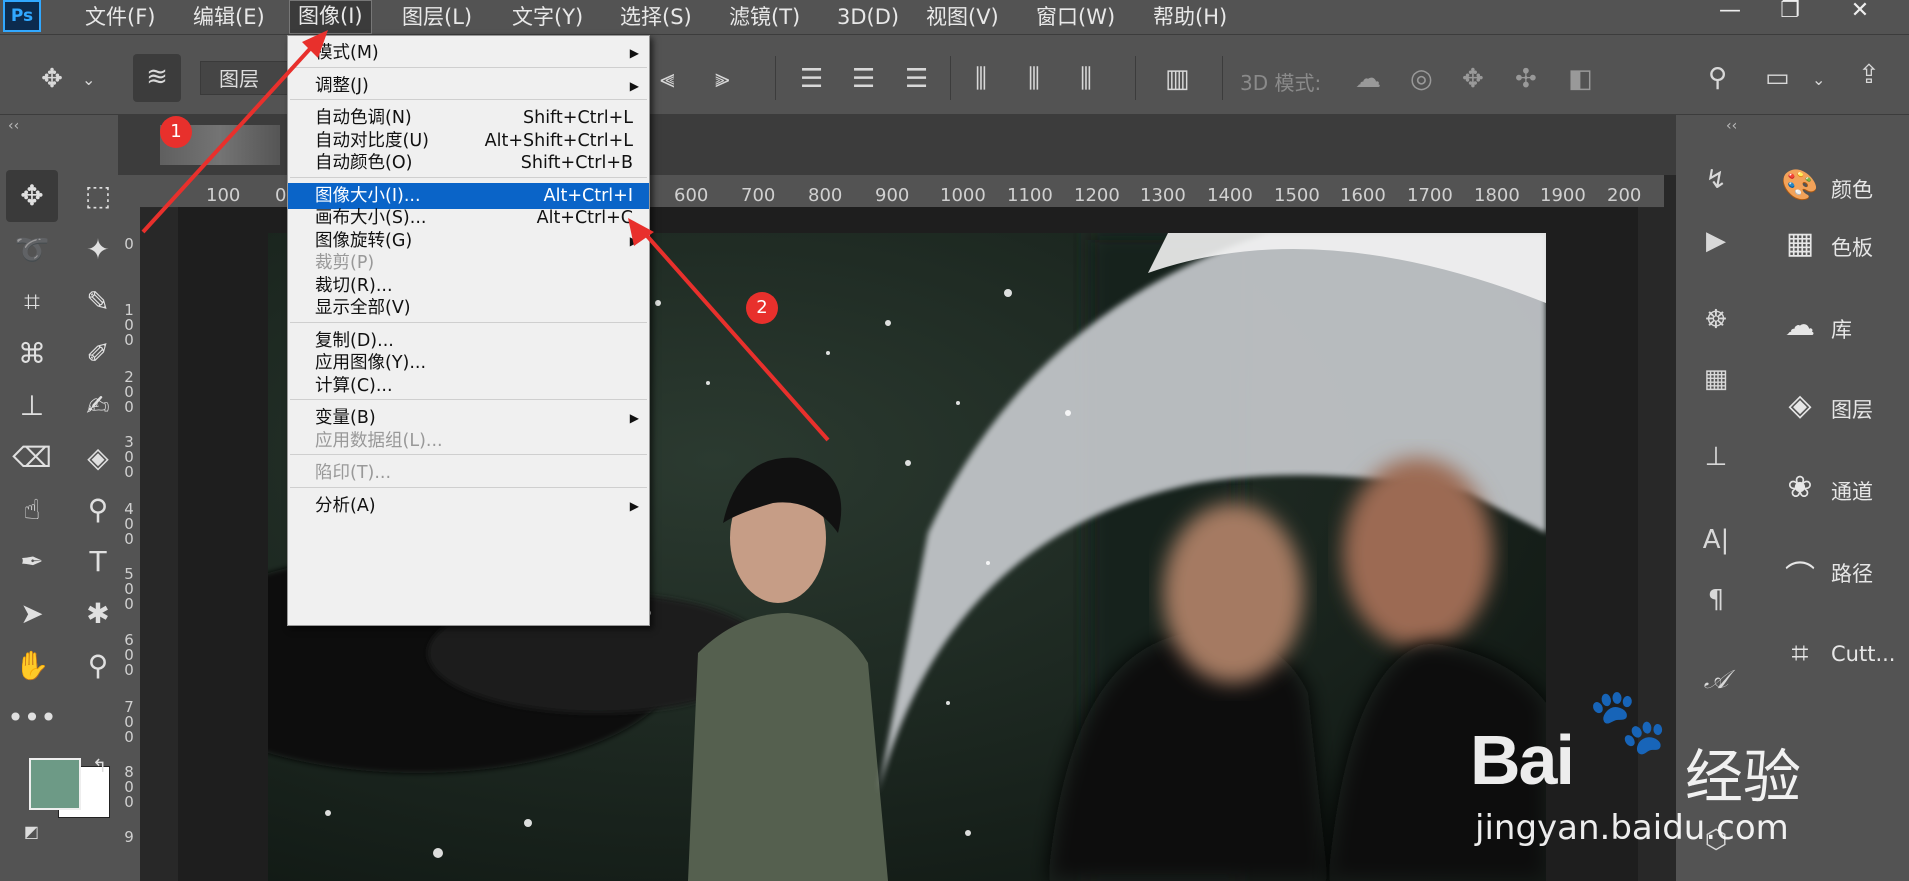 This screenshot has height=881, width=1909. Describe the element at coordinates (1632, 828) in the screenshot. I see `watermark-url: jingyan.baidu.com` at that location.